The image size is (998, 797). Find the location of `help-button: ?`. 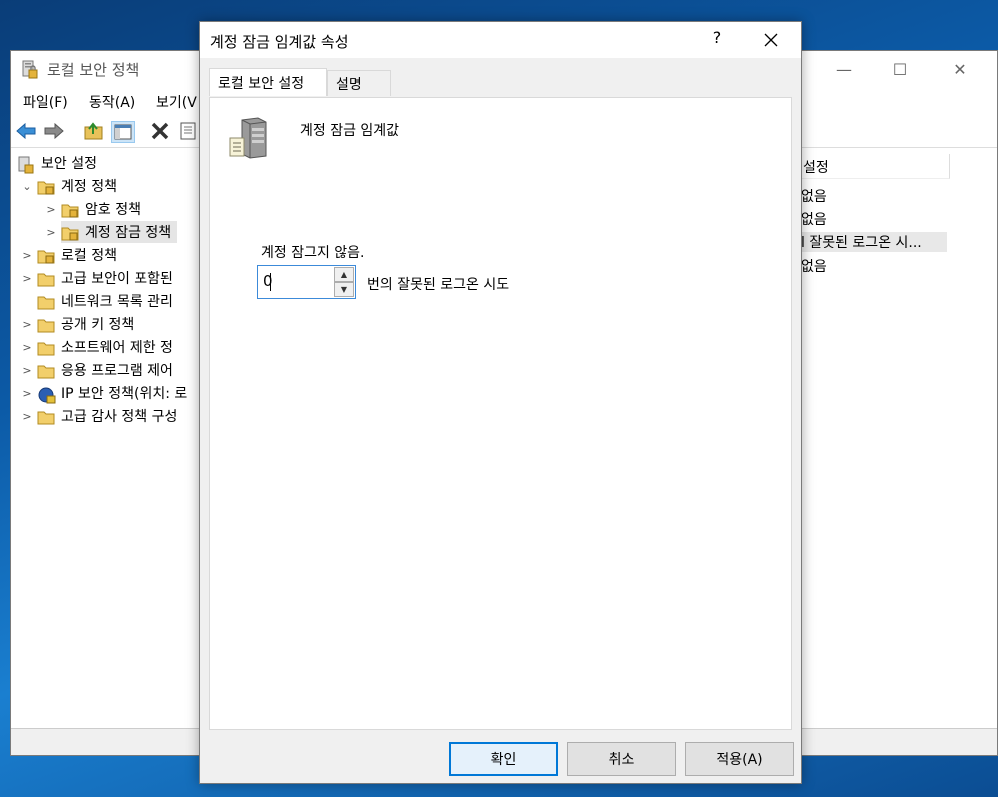

help-button: ? is located at coordinates (717, 39).